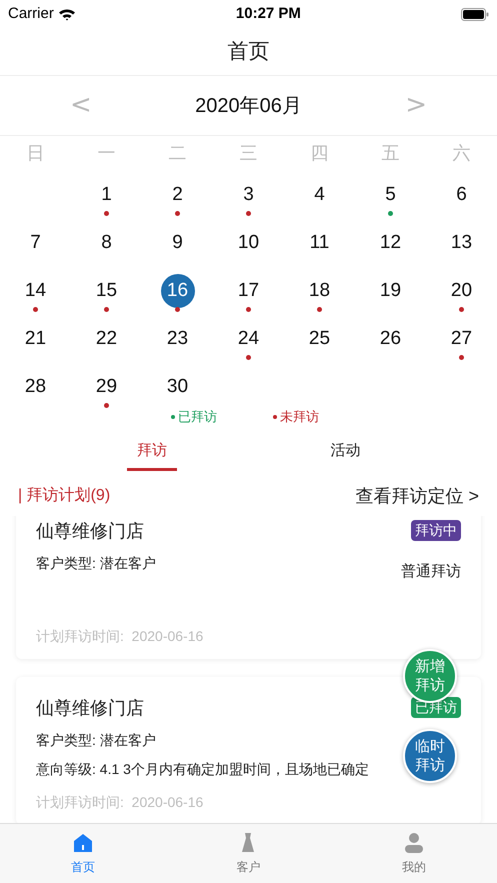 This screenshot has height=883, width=497. I want to click on weekday-label: 六, so click(462, 153).